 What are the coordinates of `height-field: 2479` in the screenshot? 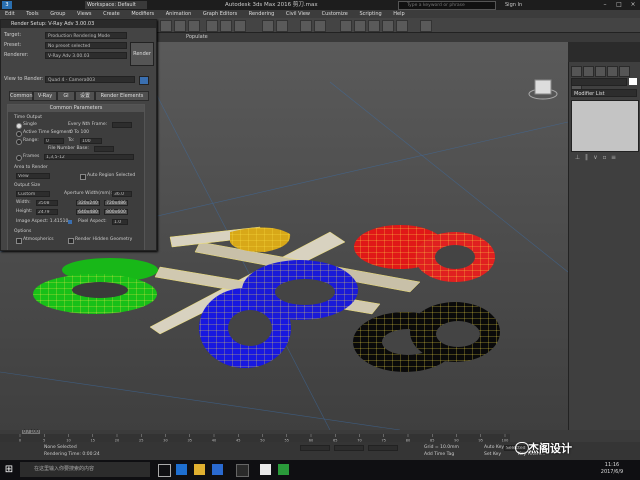 It's located at (47, 212).